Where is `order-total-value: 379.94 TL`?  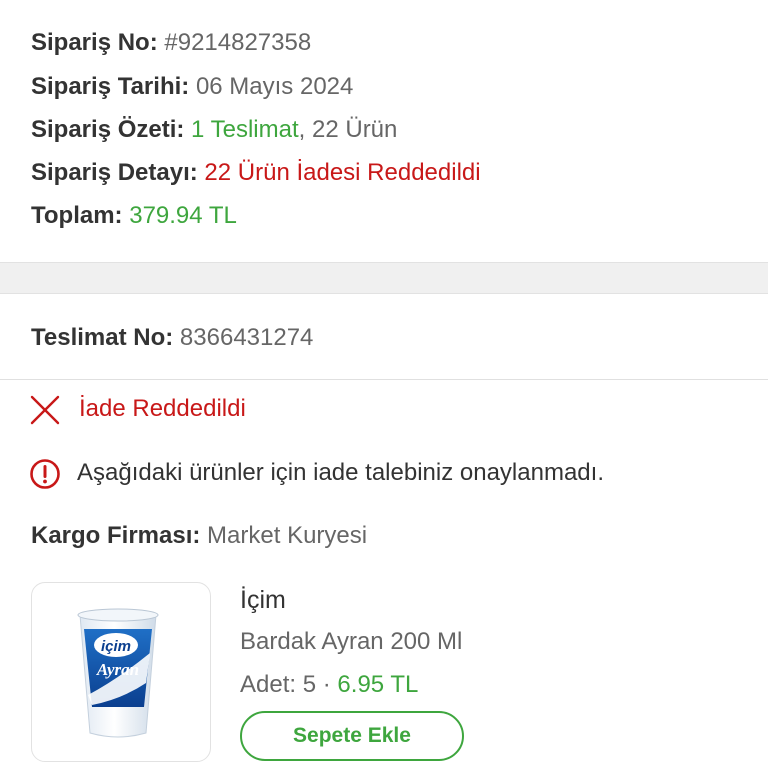 order-total-value: 379.94 TL is located at coordinates (183, 215).